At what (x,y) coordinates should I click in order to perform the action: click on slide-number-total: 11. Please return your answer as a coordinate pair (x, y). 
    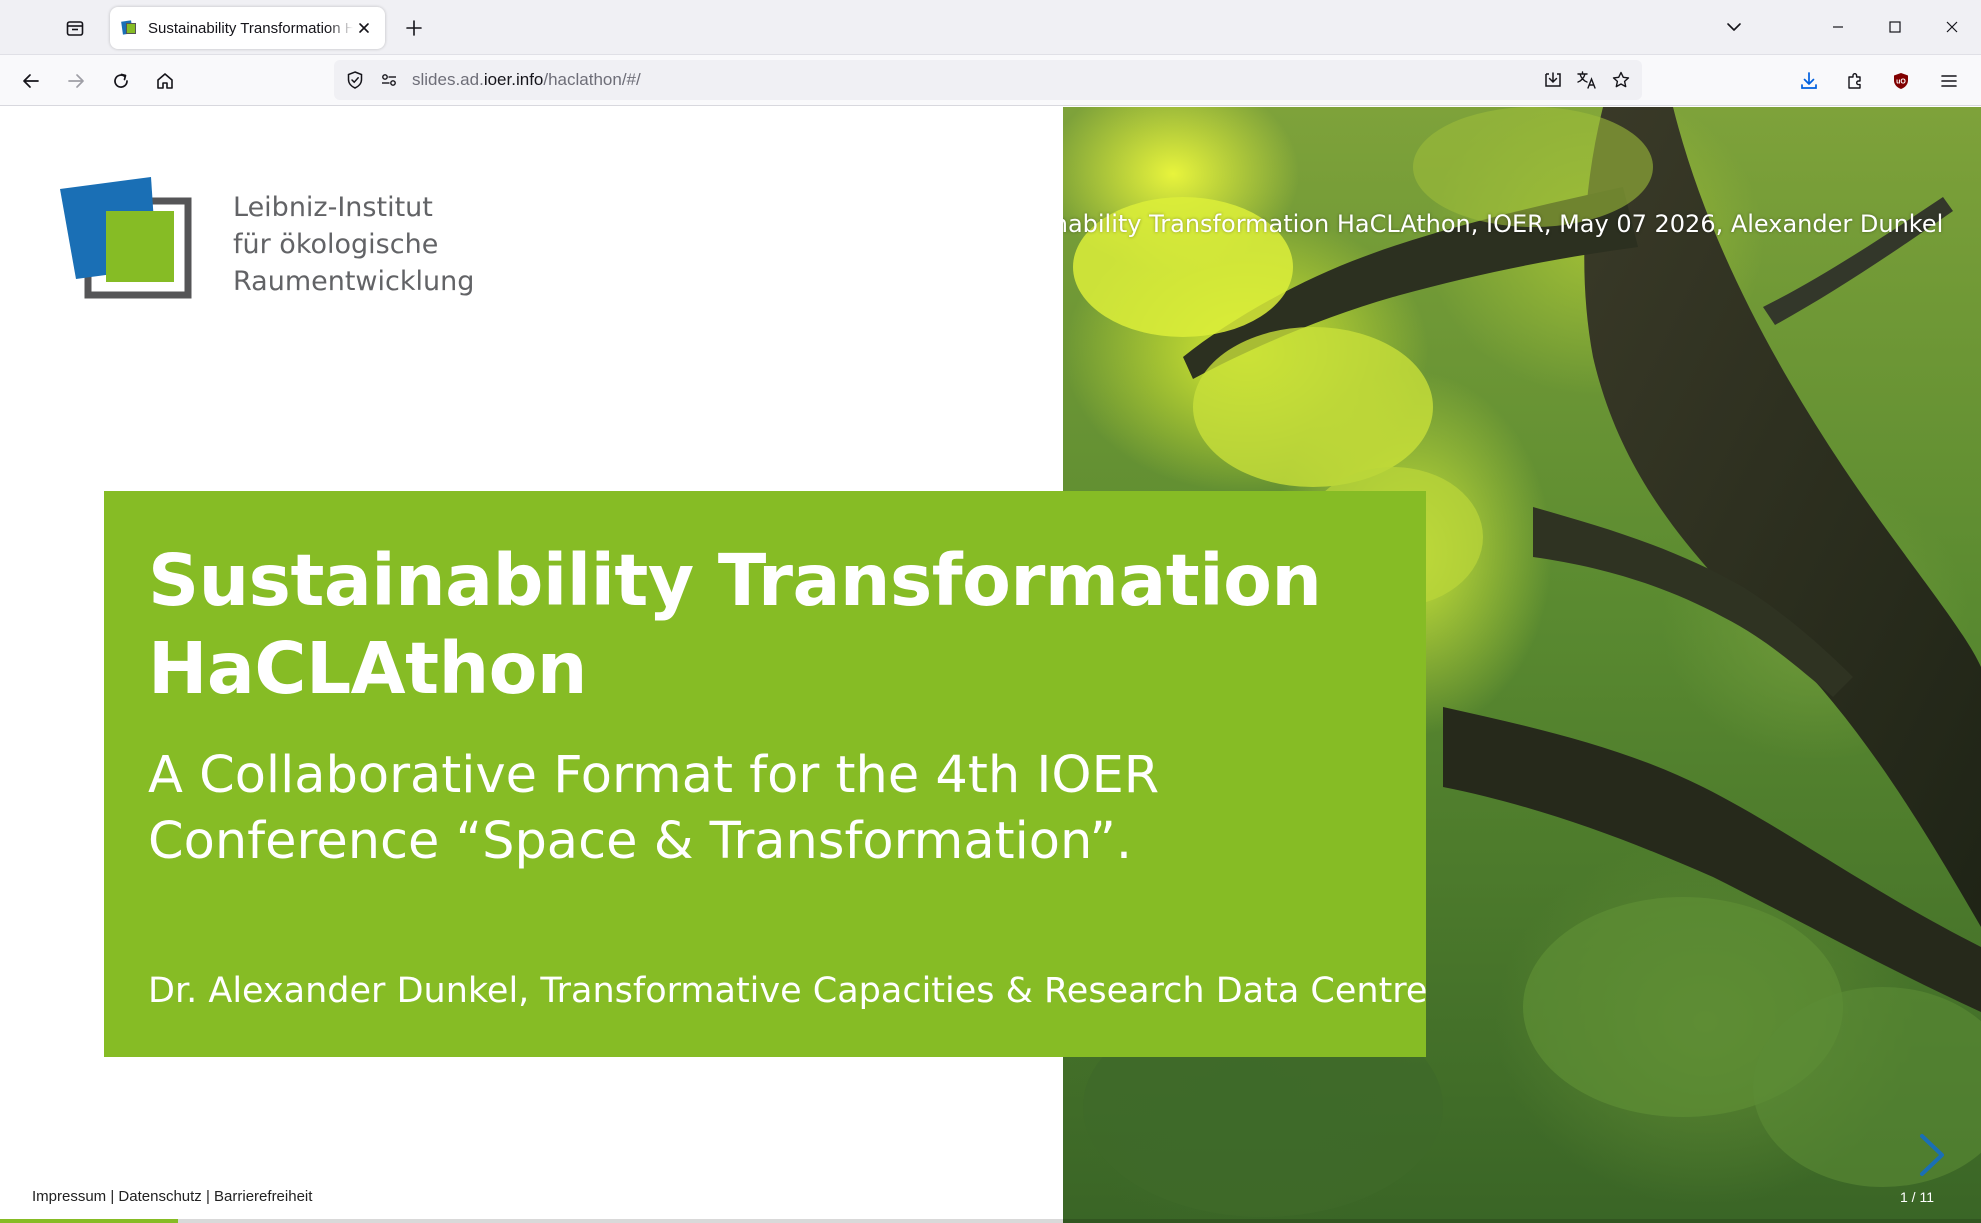
    Looking at the image, I should click on (1927, 1197).